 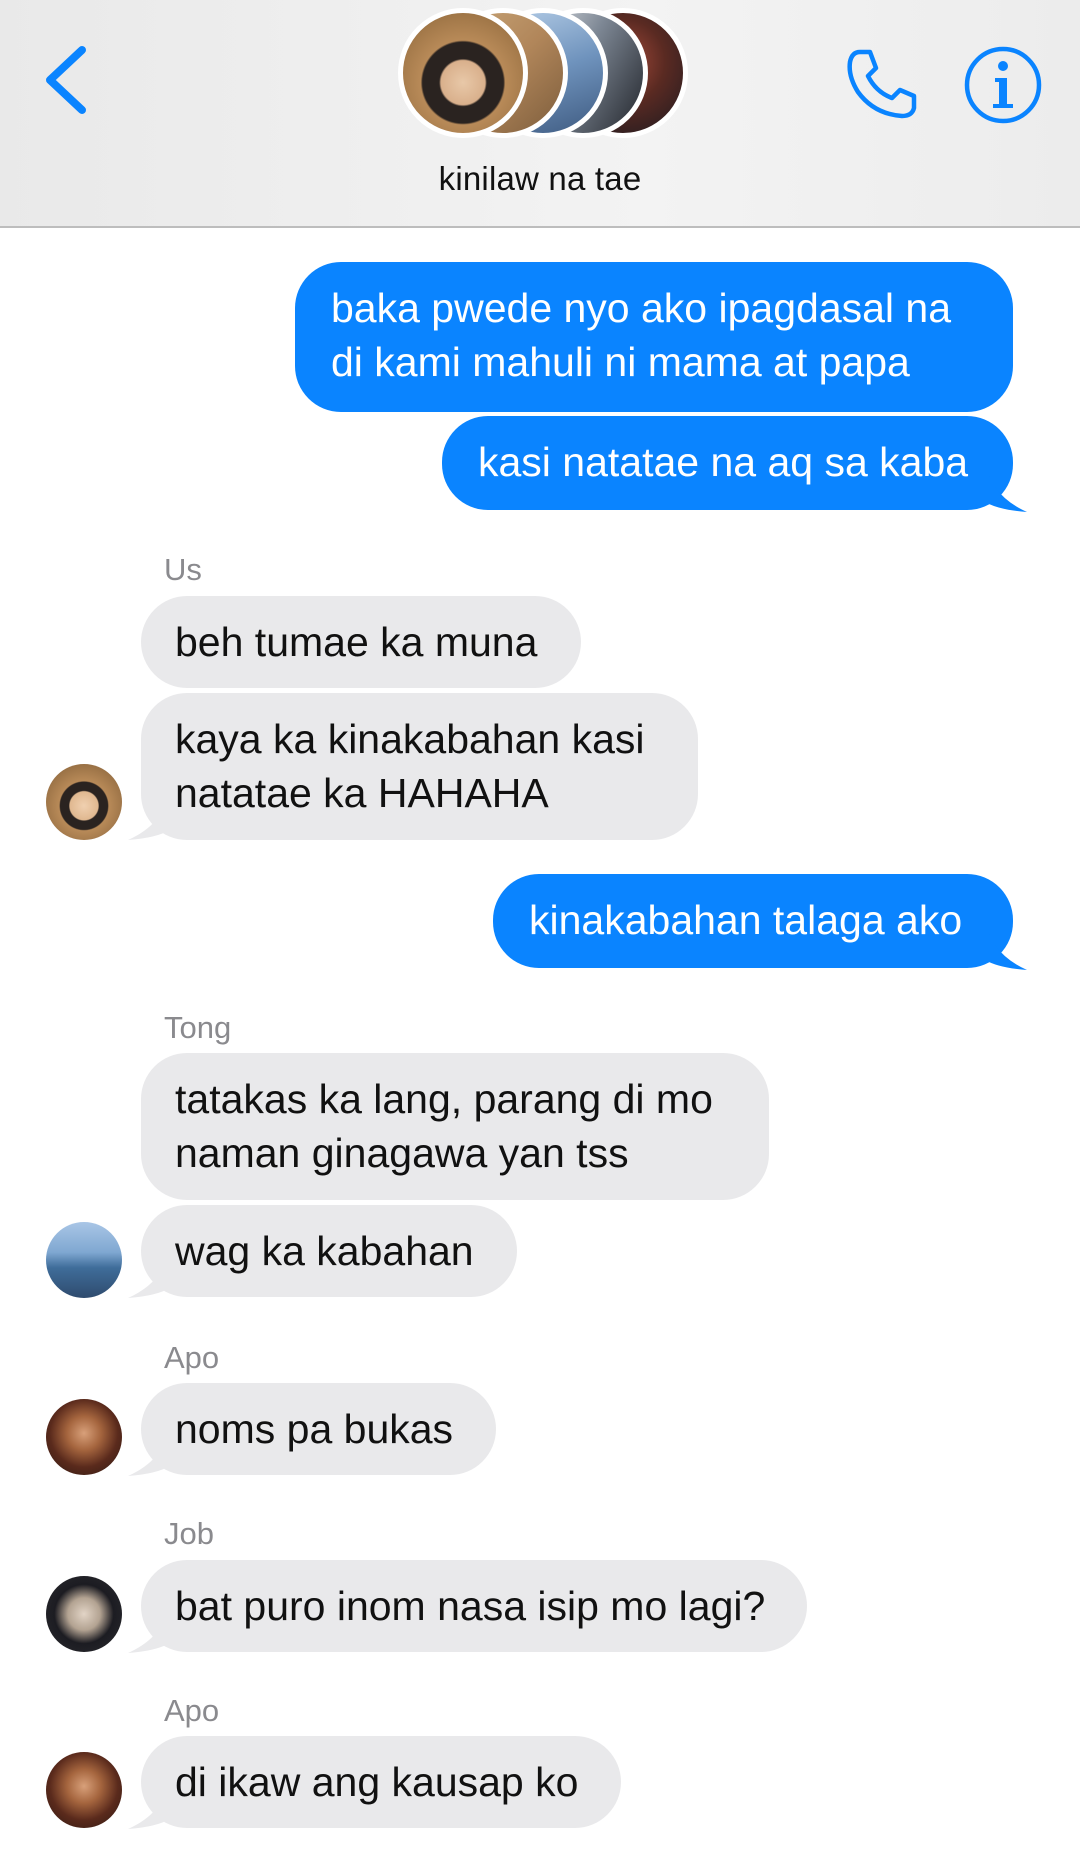 I want to click on call-button, so click(x=880, y=84).